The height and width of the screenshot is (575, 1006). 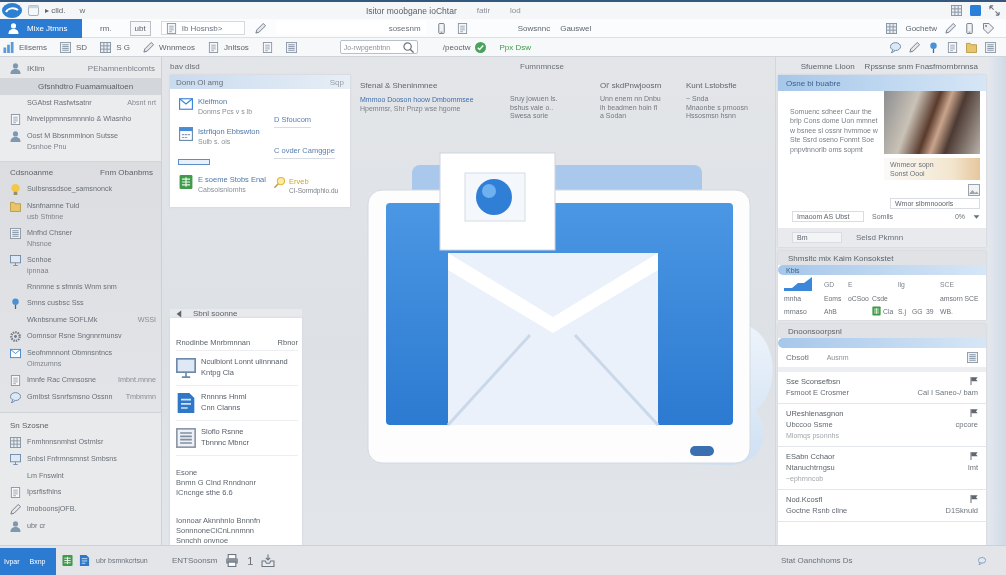 I want to click on sidebar-group-header: Sn Szosne, so click(x=80, y=425).